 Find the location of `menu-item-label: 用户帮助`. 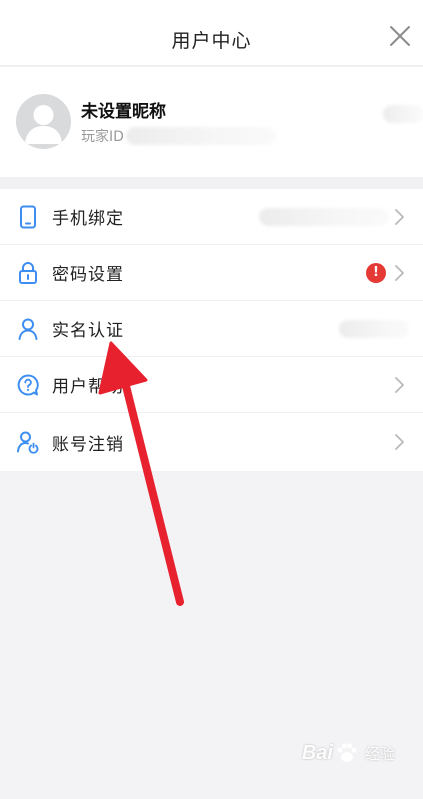

menu-item-label: 用户帮助 is located at coordinates (88, 387).